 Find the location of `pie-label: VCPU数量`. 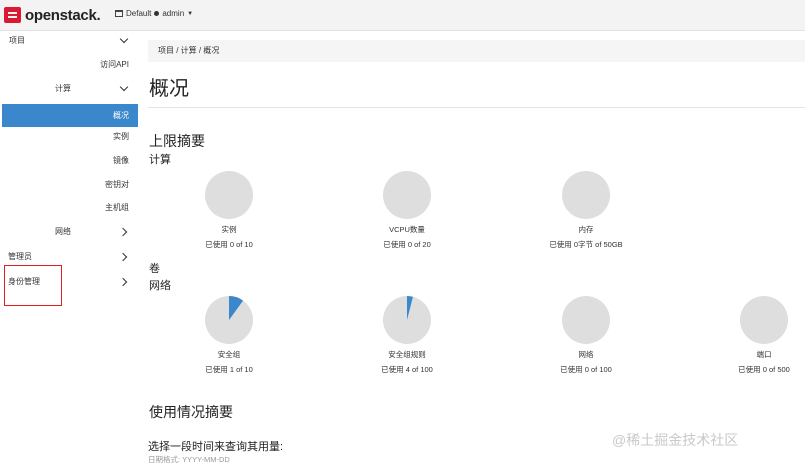

pie-label: VCPU数量 is located at coordinates (407, 229).